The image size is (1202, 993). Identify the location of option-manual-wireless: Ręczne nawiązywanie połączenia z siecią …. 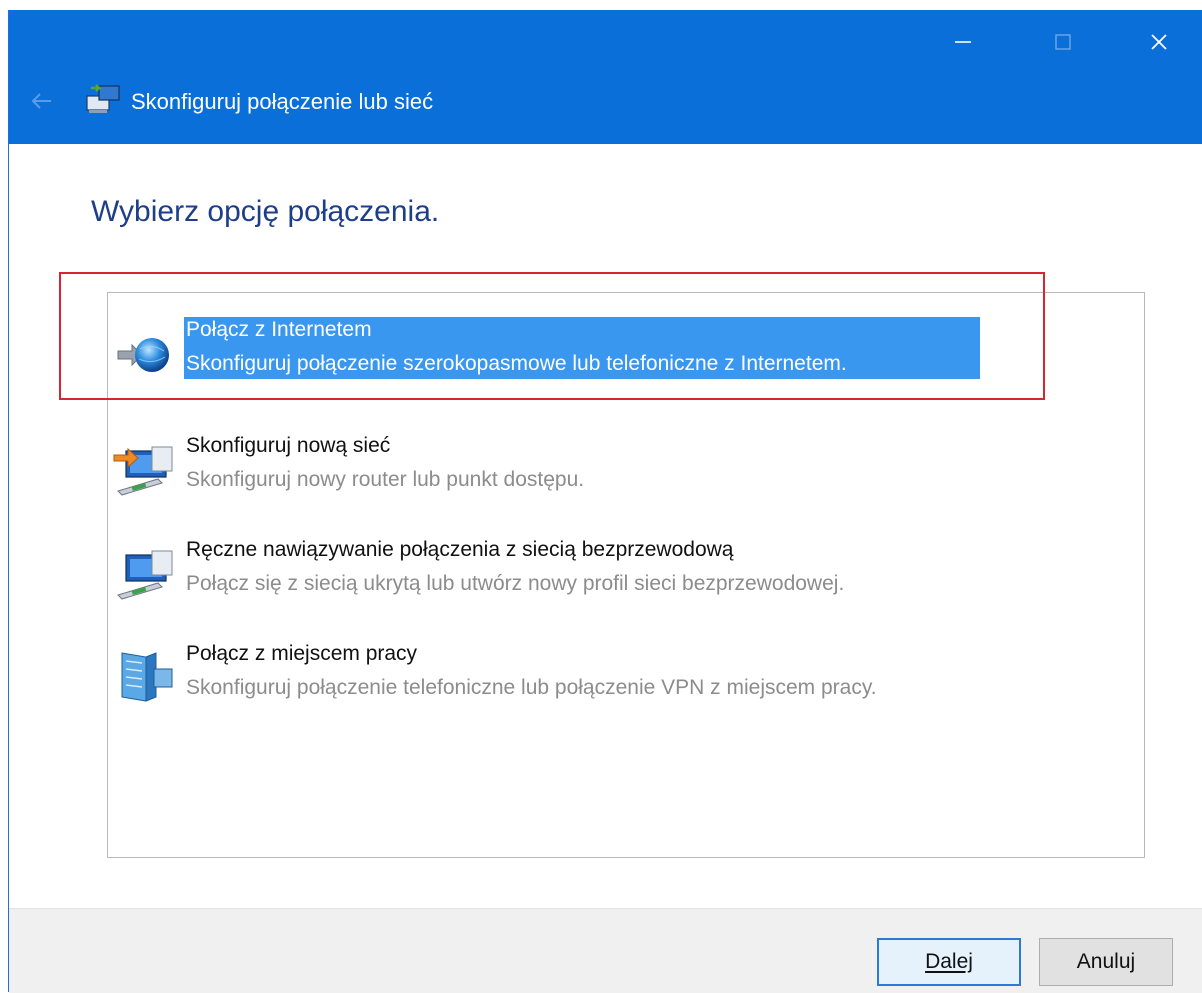
(608, 572).